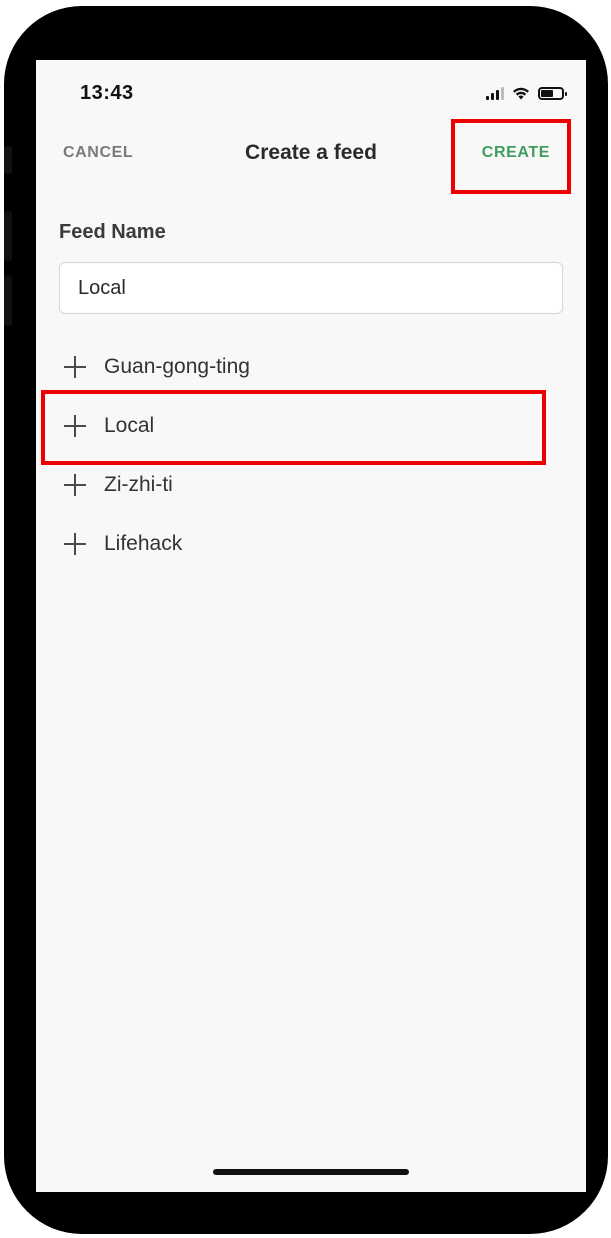  I want to click on feed-name-label: Feed Name, so click(112, 232).